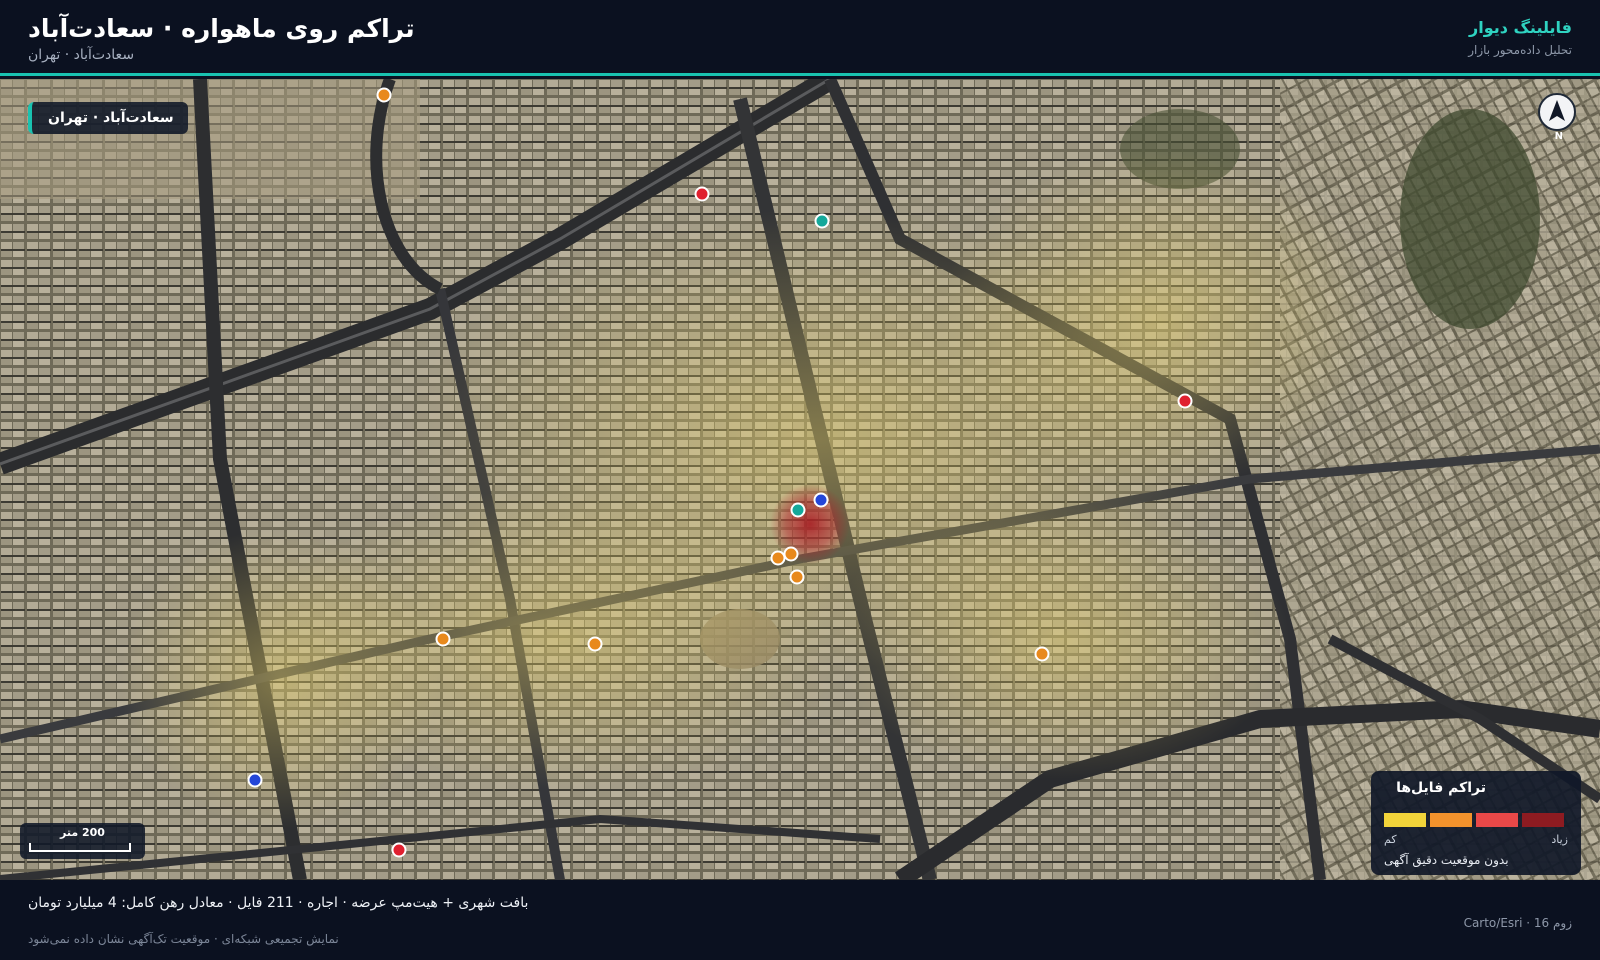 The image size is (1600, 960). What do you see at coordinates (1517, 923) in the screenshot?
I see `map-credit: زوم 16 · Carto/Esri` at bounding box center [1517, 923].